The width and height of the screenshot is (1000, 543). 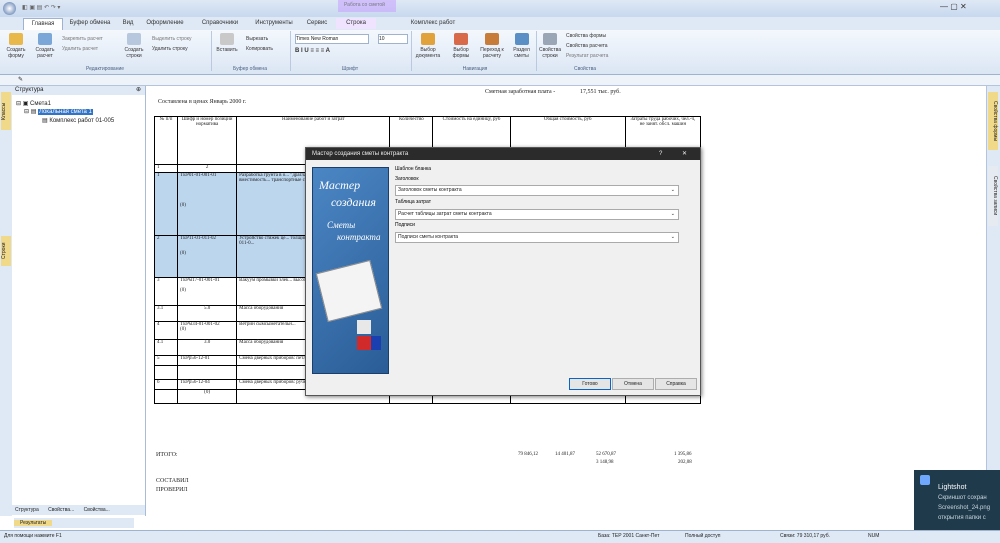 I want to click on font-size-select: 10, so click(x=393, y=39).